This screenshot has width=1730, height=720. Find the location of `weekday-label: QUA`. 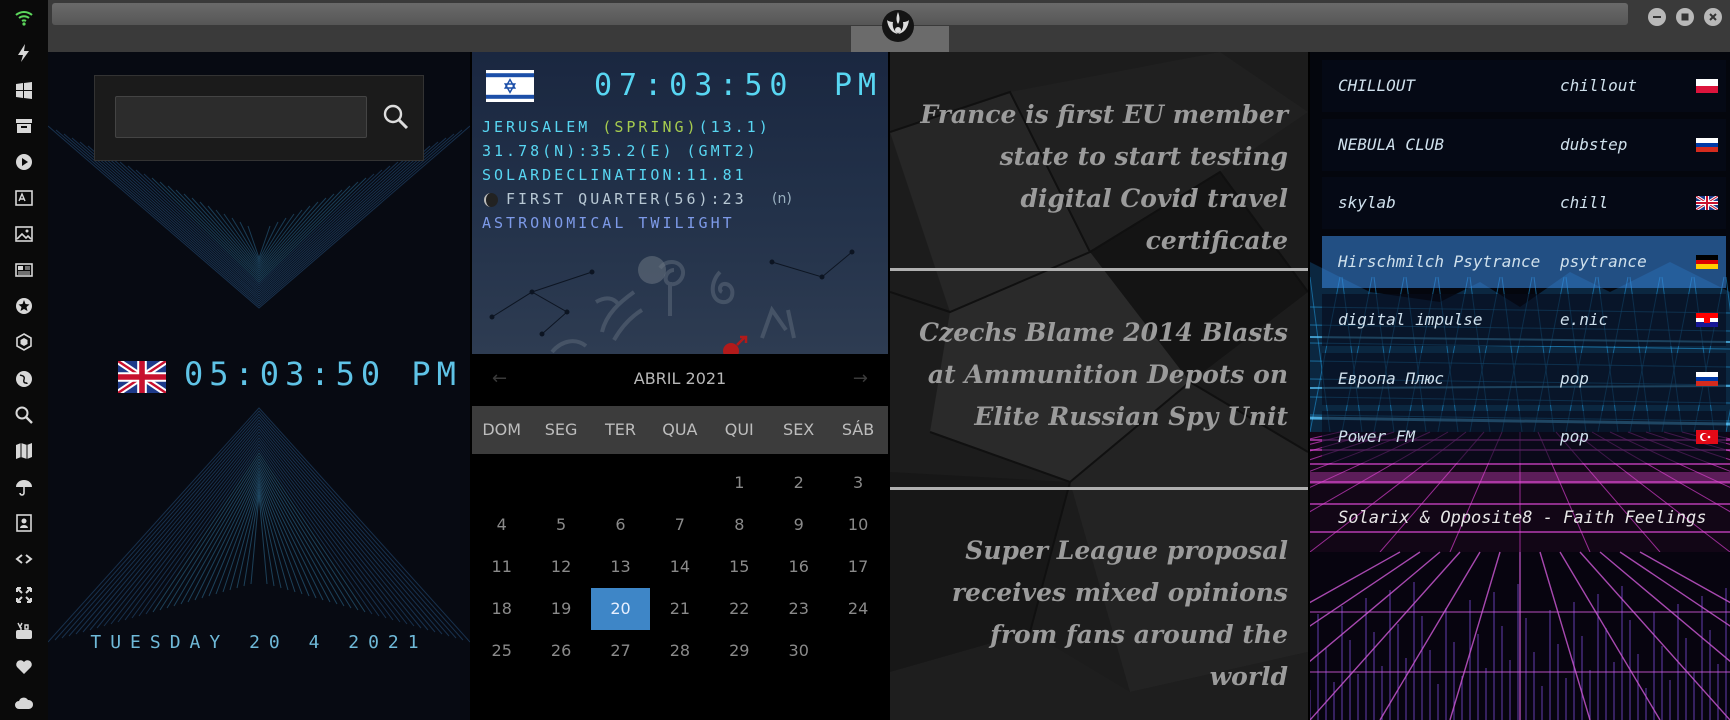

weekday-label: QUA is located at coordinates (680, 429).